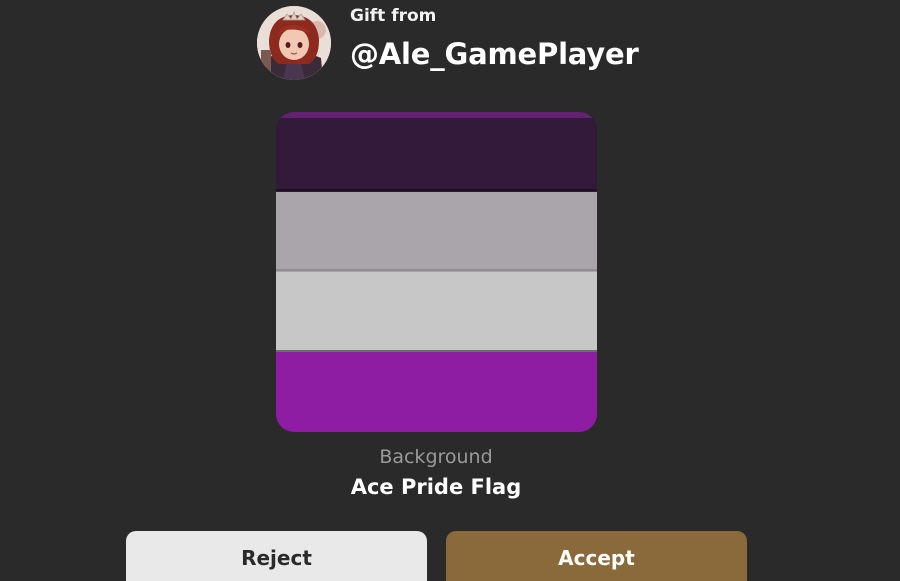 Image resolution: width=900 pixels, height=581 pixels. What do you see at coordinates (436, 457) in the screenshot?
I see `item-category: Background` at bounding box center [436, 457].